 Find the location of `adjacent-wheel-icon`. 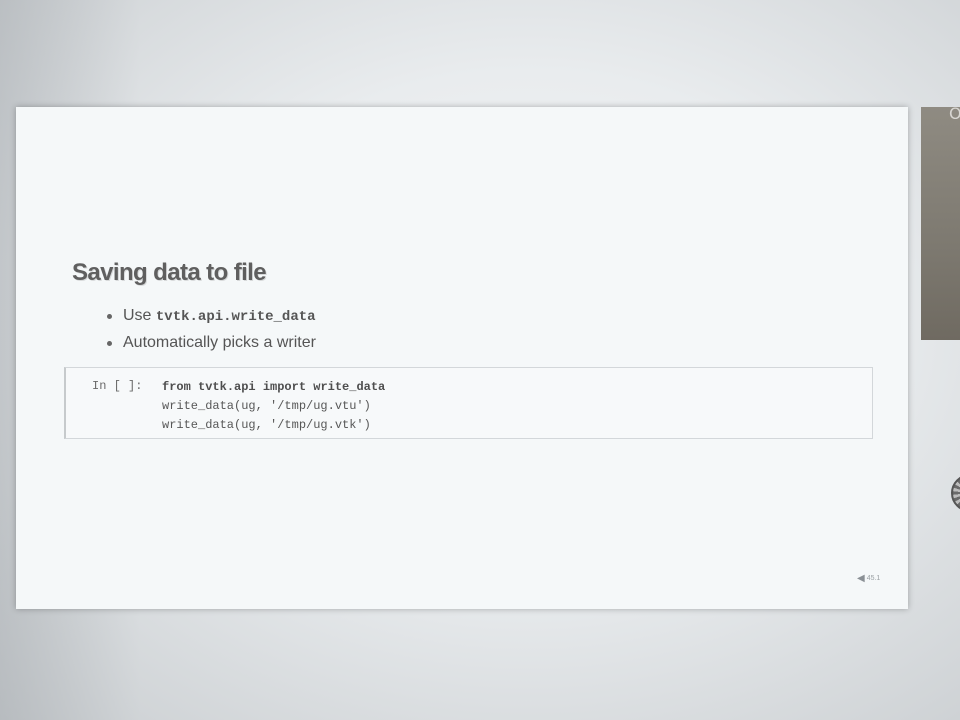

adjacent-wheel-icon is located at coordinates (955, 493).